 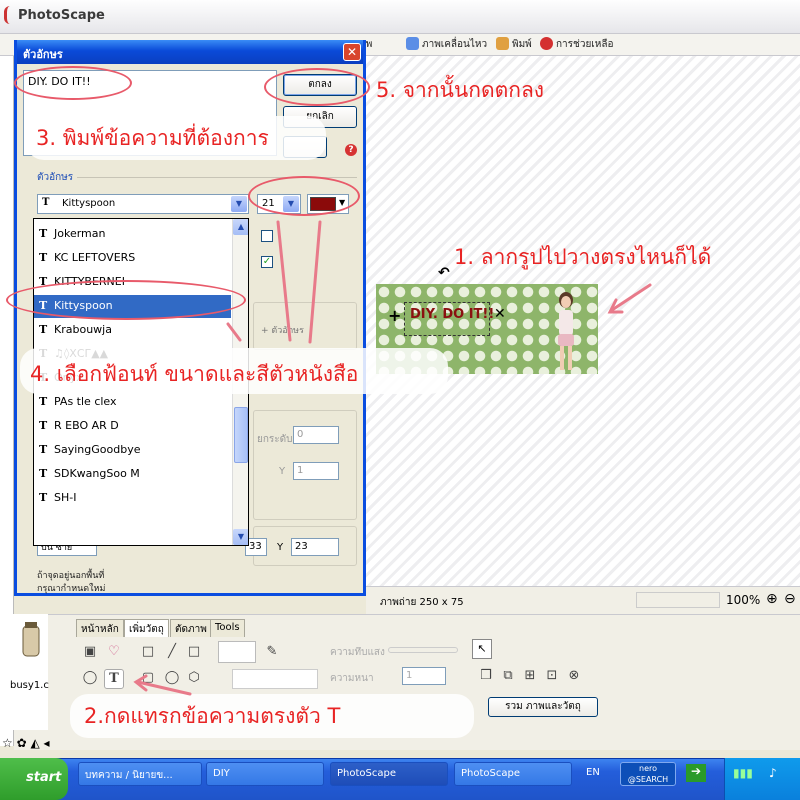 I want to click on status-bar: ภาพถ่าย 250 x 75 100% ⊕ ⊖, so click(x=583, y=600).